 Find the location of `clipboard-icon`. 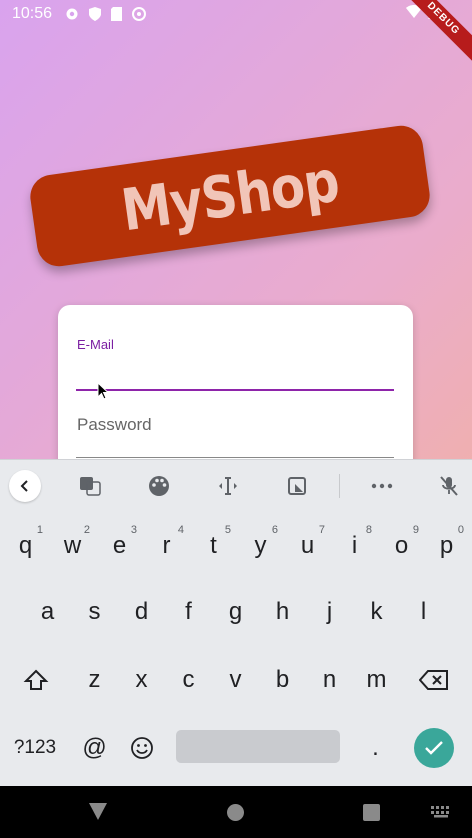

clipboard-icon is located at coordinates (297, 486).